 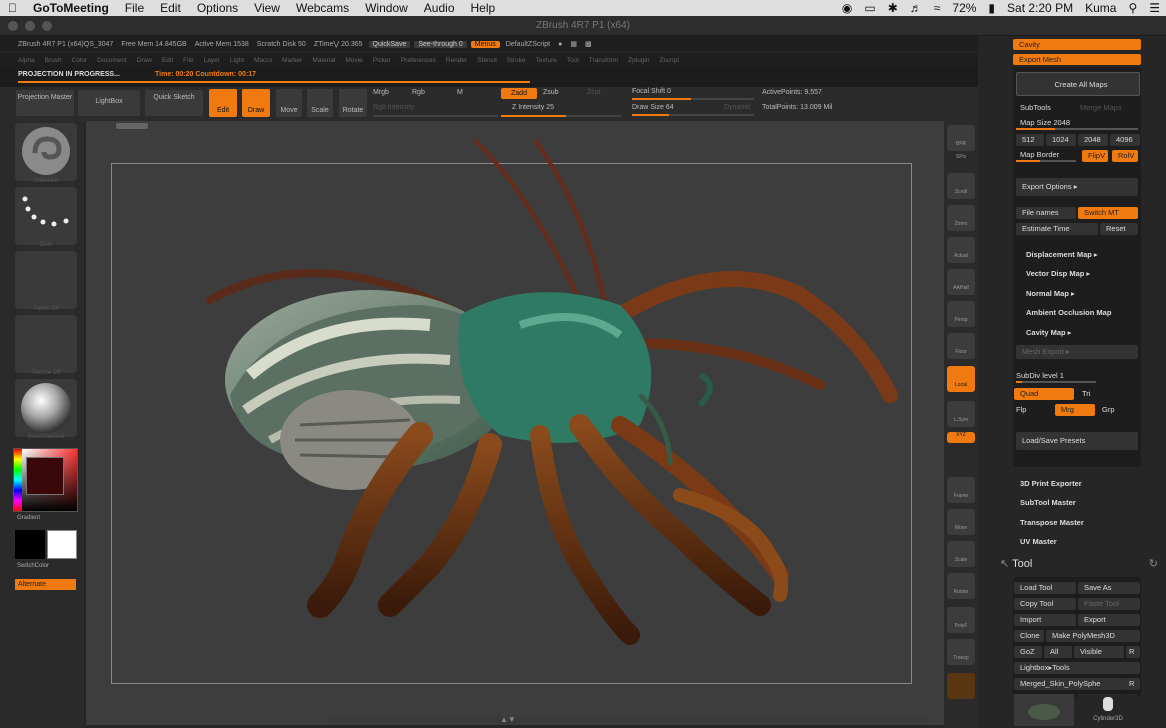 What do you see at coordinates (1093, 140) in the screenshot?
I see `size-2048-button: 2048` at bounding box center [1093, 140].